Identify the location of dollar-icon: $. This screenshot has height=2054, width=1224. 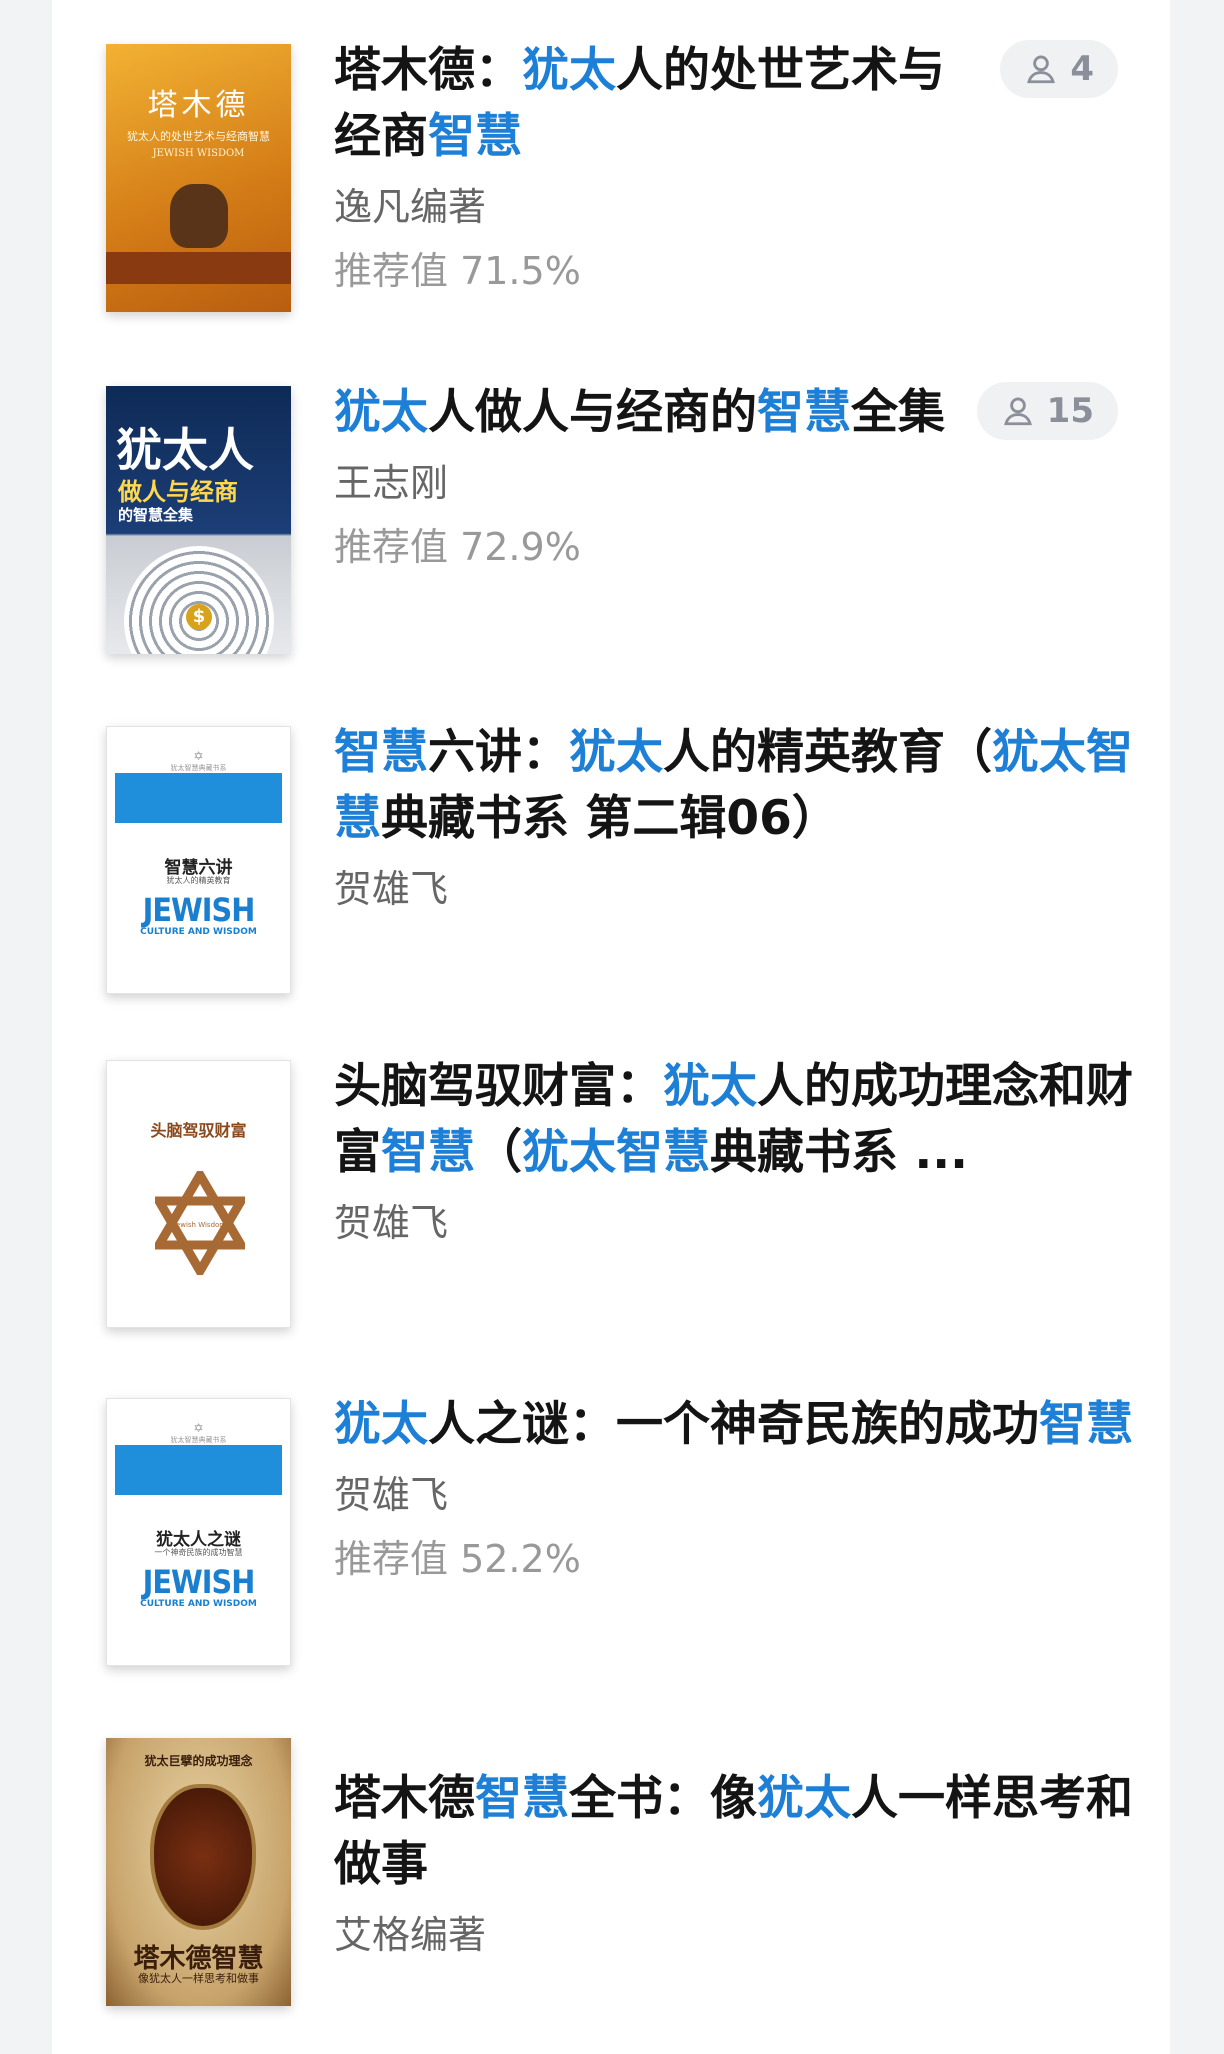
(199, 617).